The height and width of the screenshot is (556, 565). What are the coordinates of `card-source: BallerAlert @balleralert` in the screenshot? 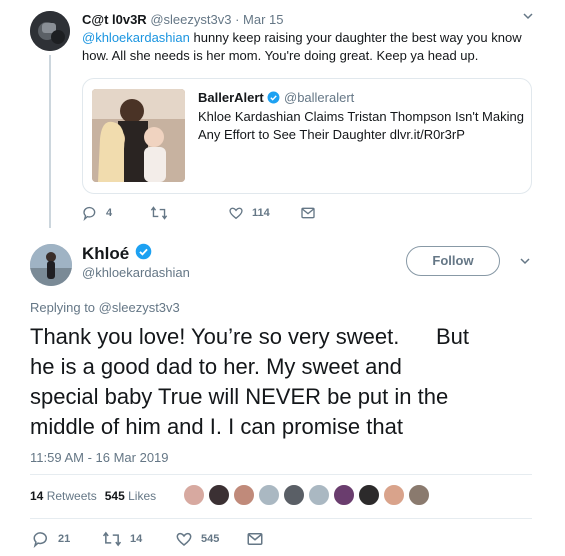 It's located at (276, 98).